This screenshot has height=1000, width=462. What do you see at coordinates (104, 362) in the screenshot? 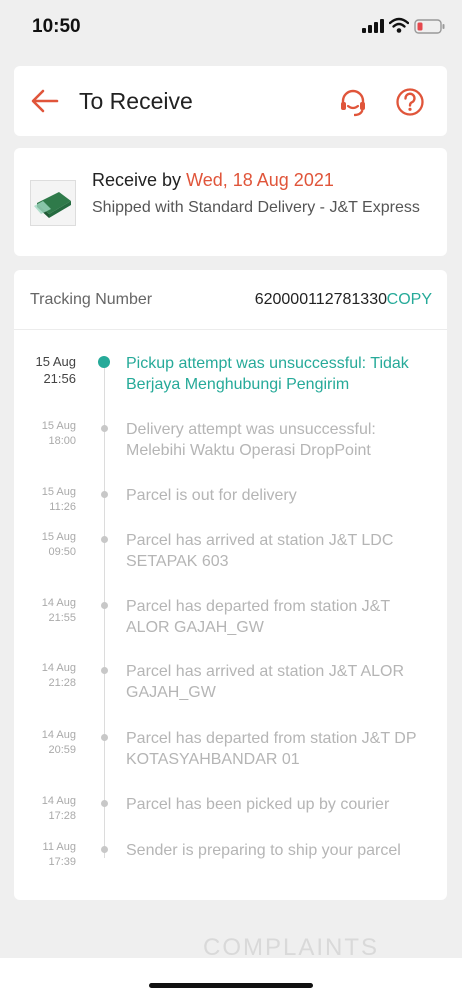
I see `timeline-dot-active` at bounding box center [104, 362].